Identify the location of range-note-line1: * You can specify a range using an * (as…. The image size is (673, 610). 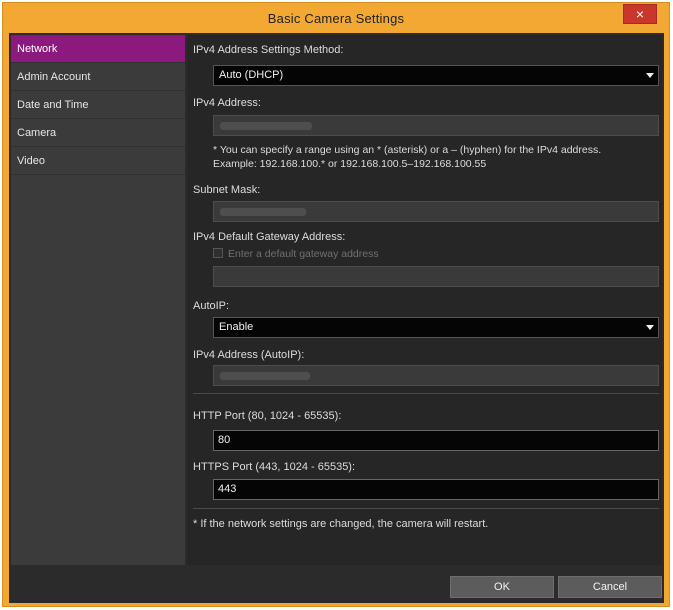
(407, 150).